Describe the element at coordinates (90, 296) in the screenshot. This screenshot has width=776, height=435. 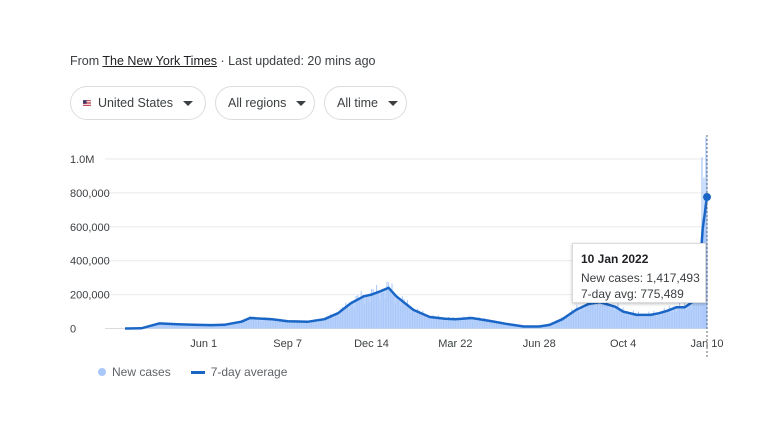
I see `y-tick-label: 200,000` at that location.